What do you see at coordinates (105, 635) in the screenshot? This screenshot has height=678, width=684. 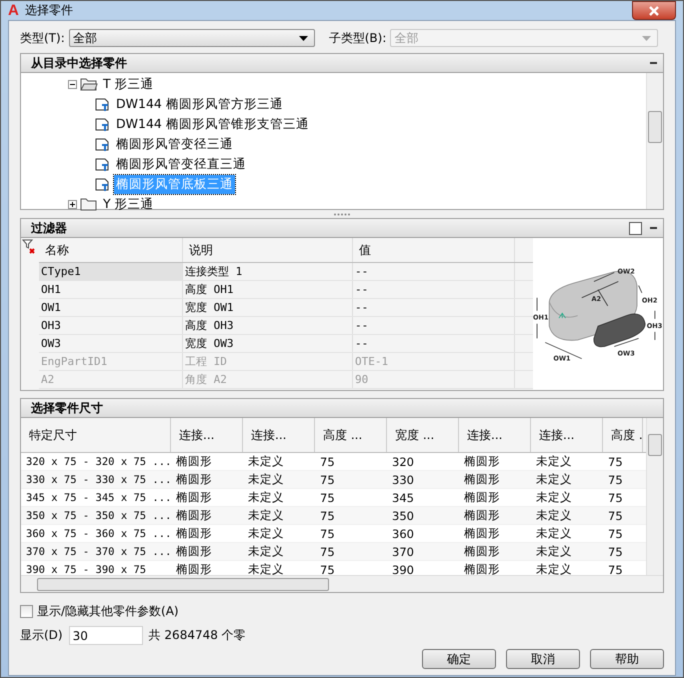 I see `display-count-field: 30` at bounding box center [105, 635].